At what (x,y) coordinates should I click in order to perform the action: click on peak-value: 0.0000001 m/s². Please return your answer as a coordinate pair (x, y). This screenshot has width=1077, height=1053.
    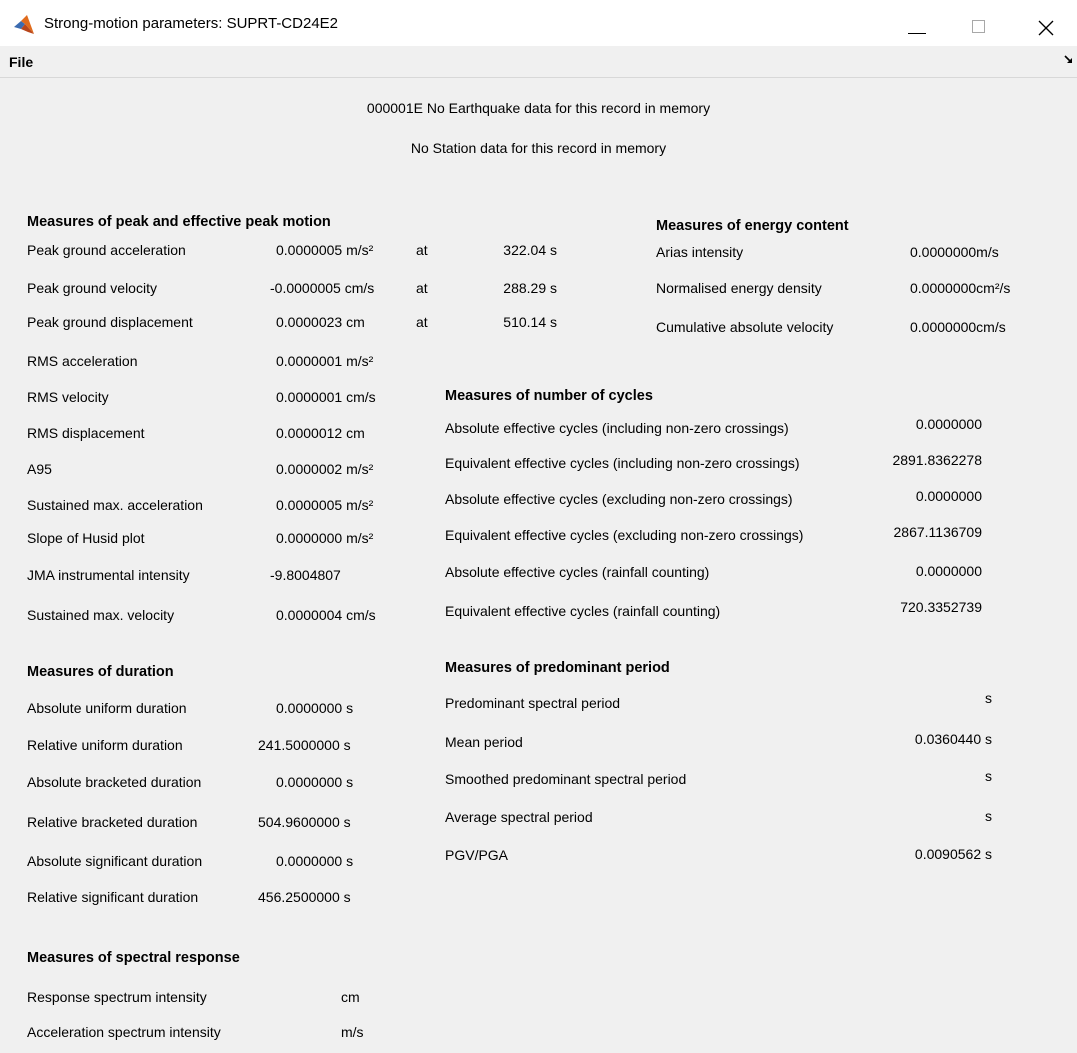
    Looking at the image, I should click on (325, 361).